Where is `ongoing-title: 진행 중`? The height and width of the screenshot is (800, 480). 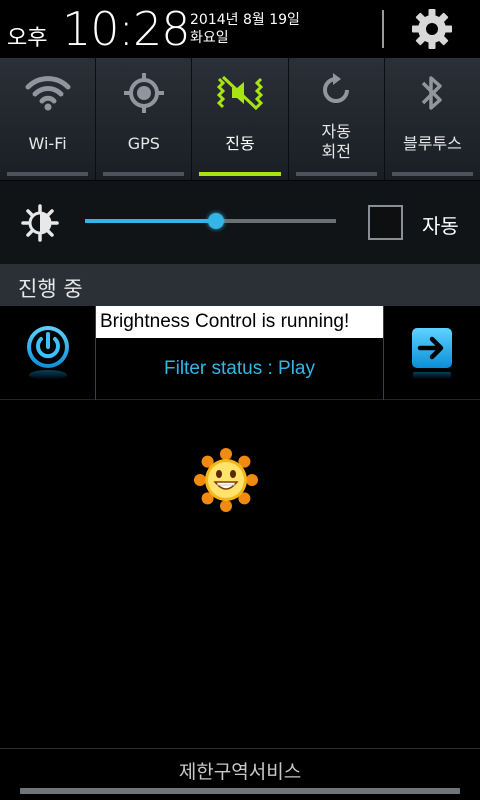
ongoing-title: 진행 중 is located at coordinates (50, 289).